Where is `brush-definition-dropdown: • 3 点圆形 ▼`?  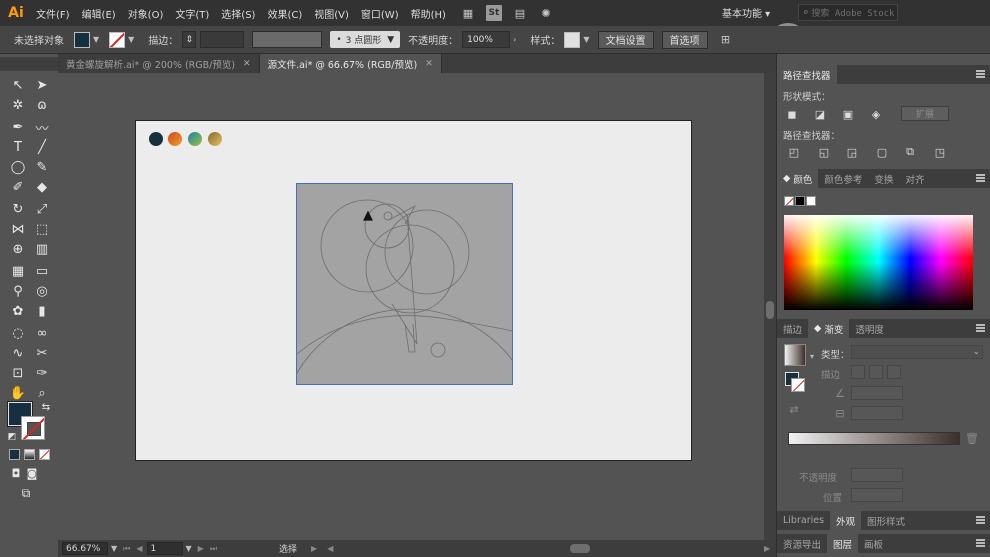 brush-definition-dropdown: • 3 点圆形 ▼ is located at coordinates (365, 39).